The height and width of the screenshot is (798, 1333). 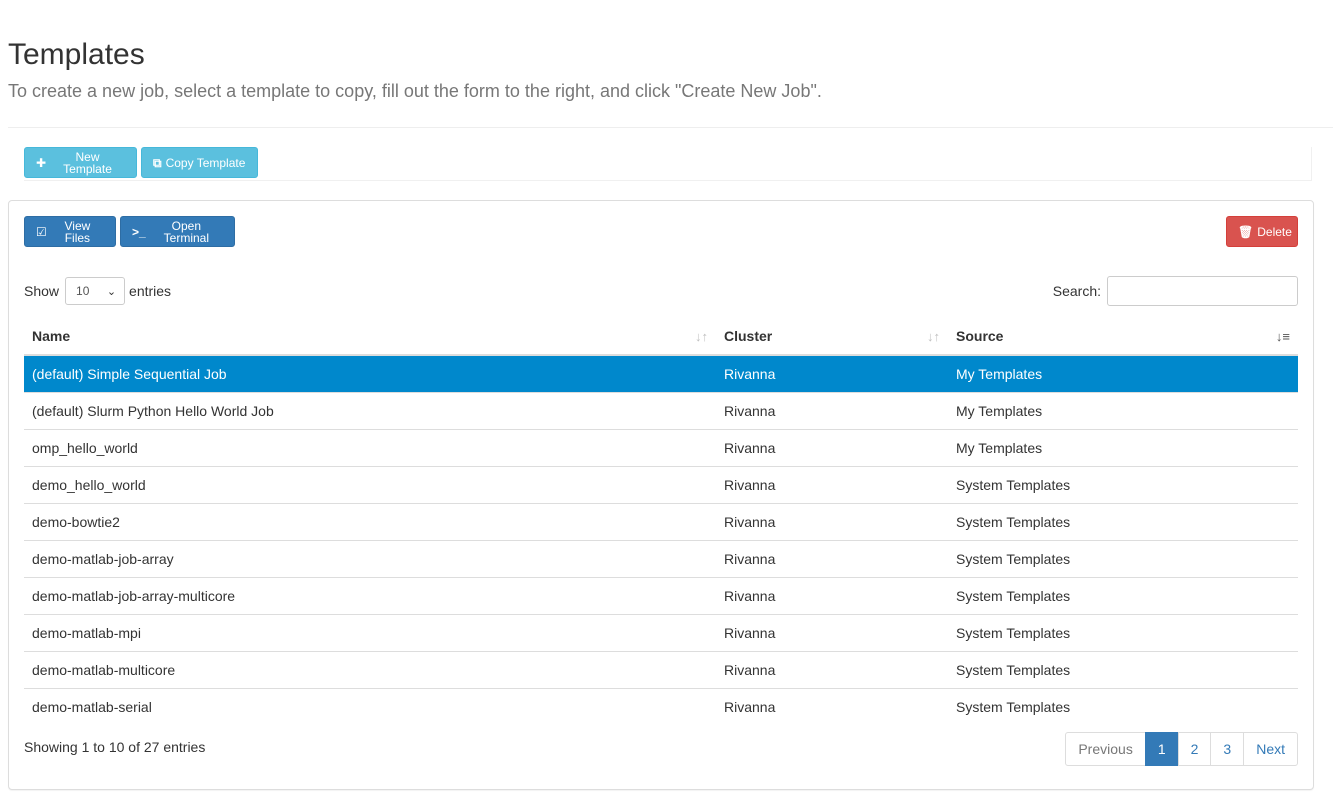 I want to click on copy-template-button: ⧉ Copy Template, so click(x=199, y=162).